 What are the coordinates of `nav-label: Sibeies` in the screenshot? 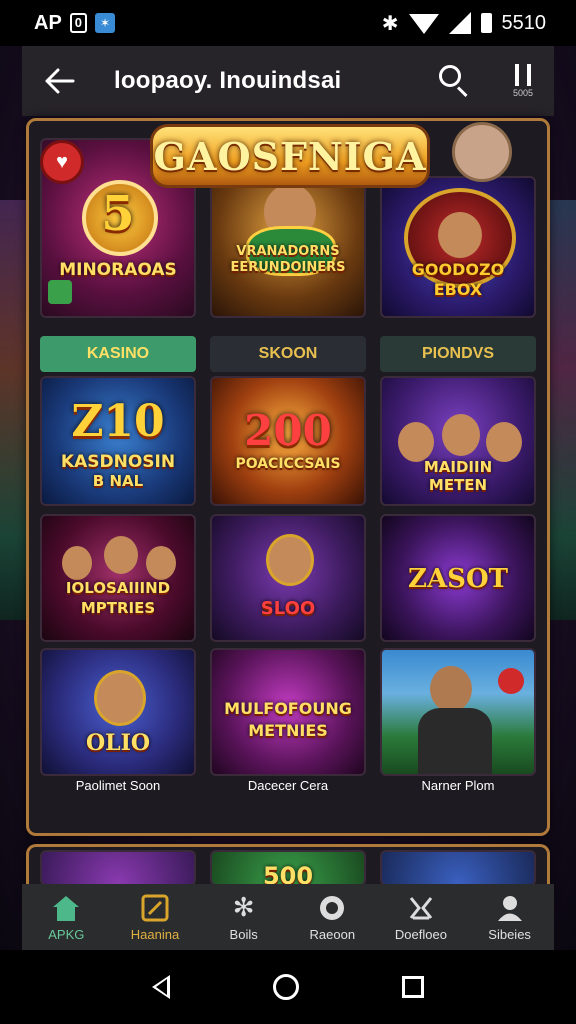 It's located at (509, 934).